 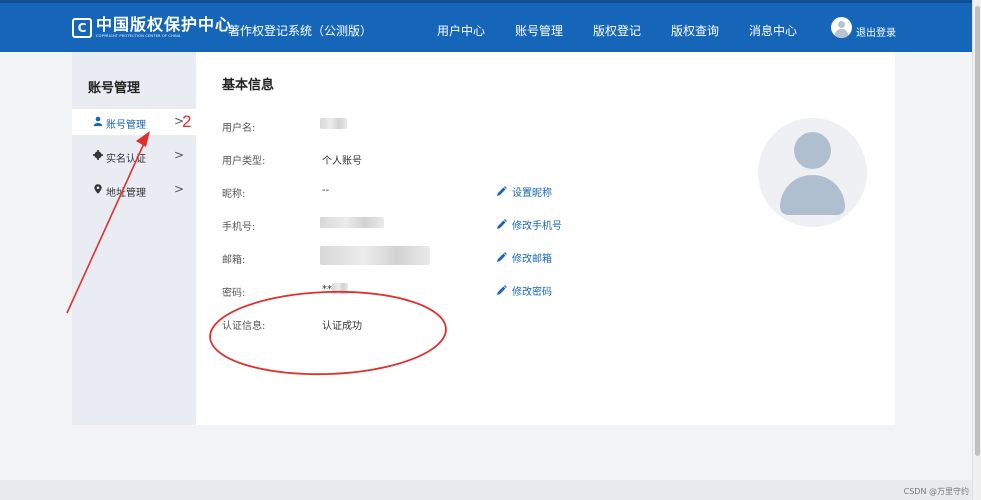 I want to click on section-title: 基本信息, so click(x=248, y=85).